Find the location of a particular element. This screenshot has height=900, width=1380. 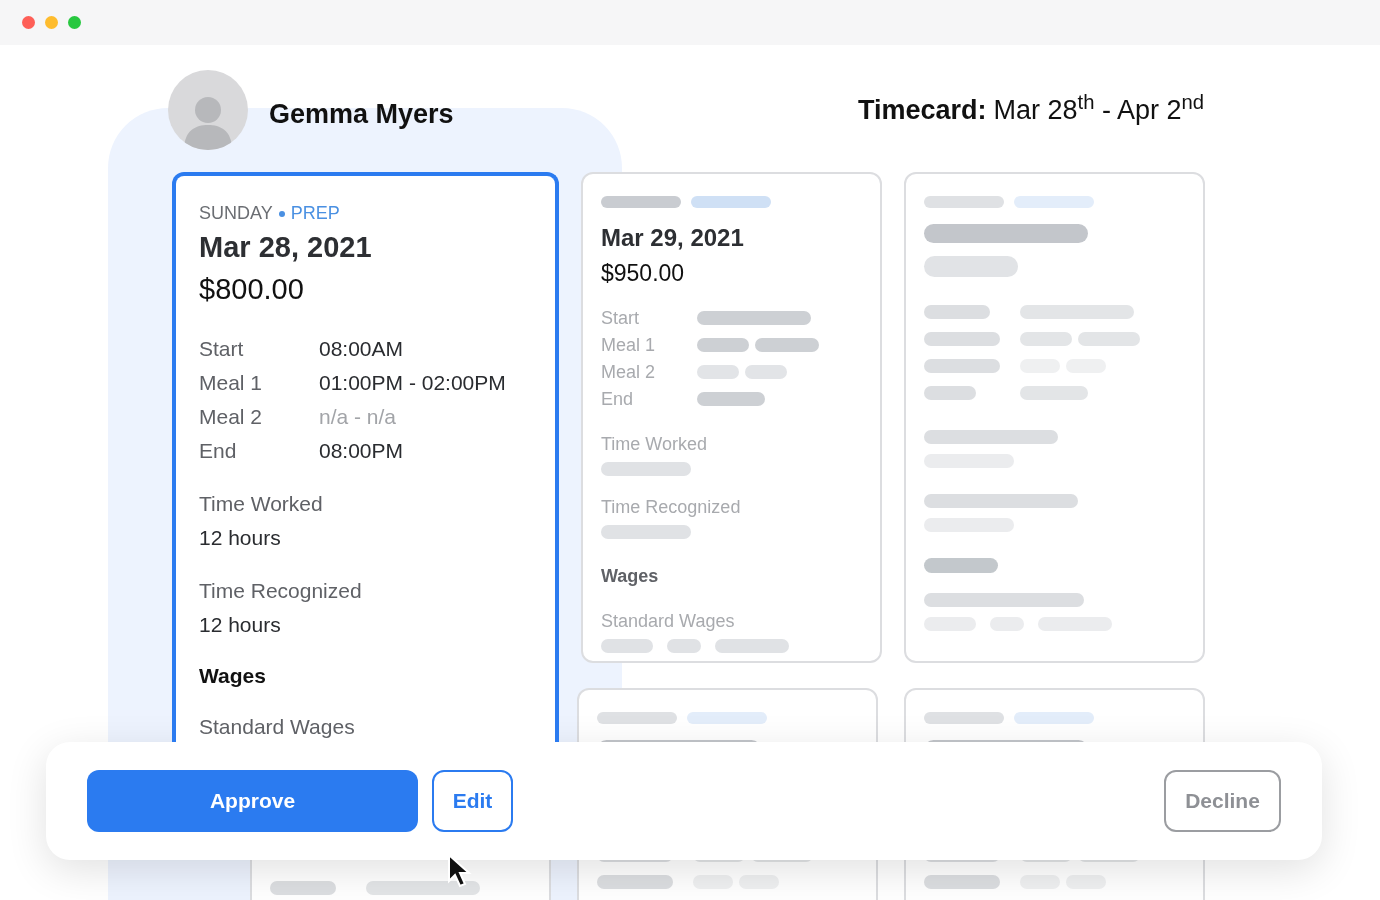

timecard-range: Mar 28$^{th}$ - Apr 2$^{nd}$ is located at coordinates (1098, 108).